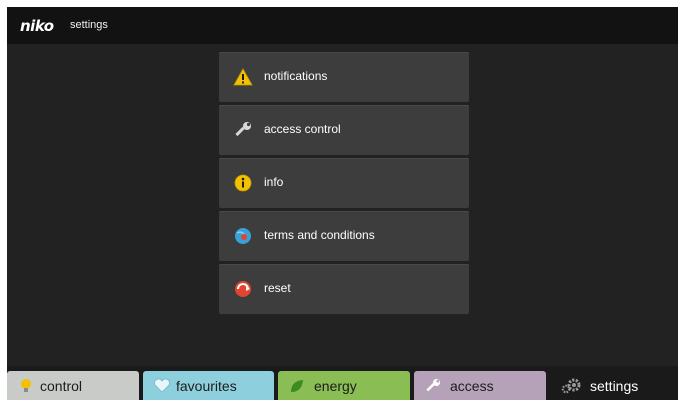  I want to click on menu-item-terms-and-conditions: terms and conditions, so click(344, 236).